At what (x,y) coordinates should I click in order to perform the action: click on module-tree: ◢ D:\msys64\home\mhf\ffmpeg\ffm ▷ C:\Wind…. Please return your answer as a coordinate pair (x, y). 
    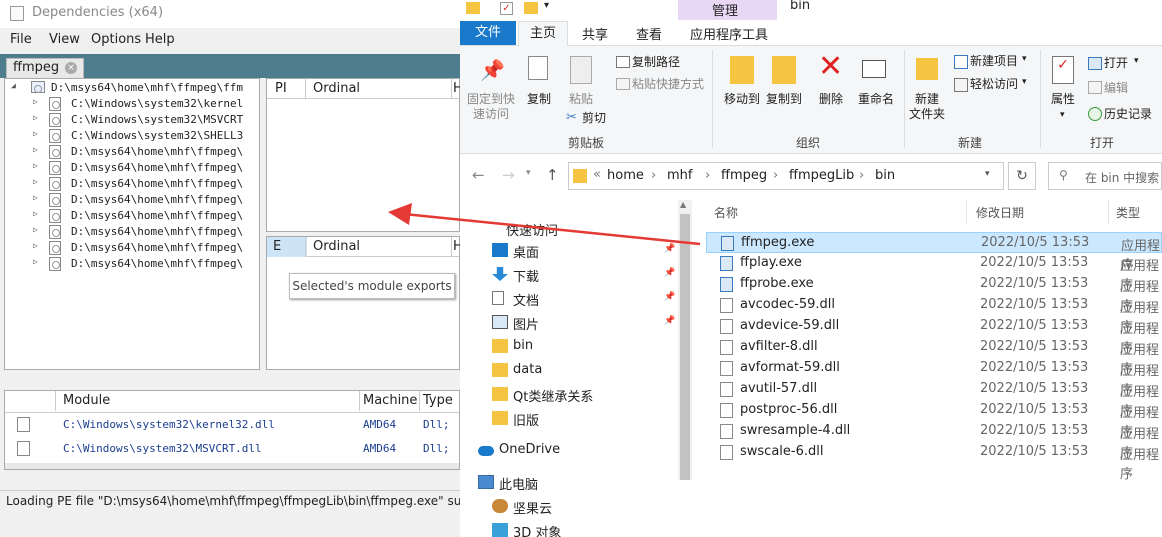
    Looking at the image, I should click on (132, 224).